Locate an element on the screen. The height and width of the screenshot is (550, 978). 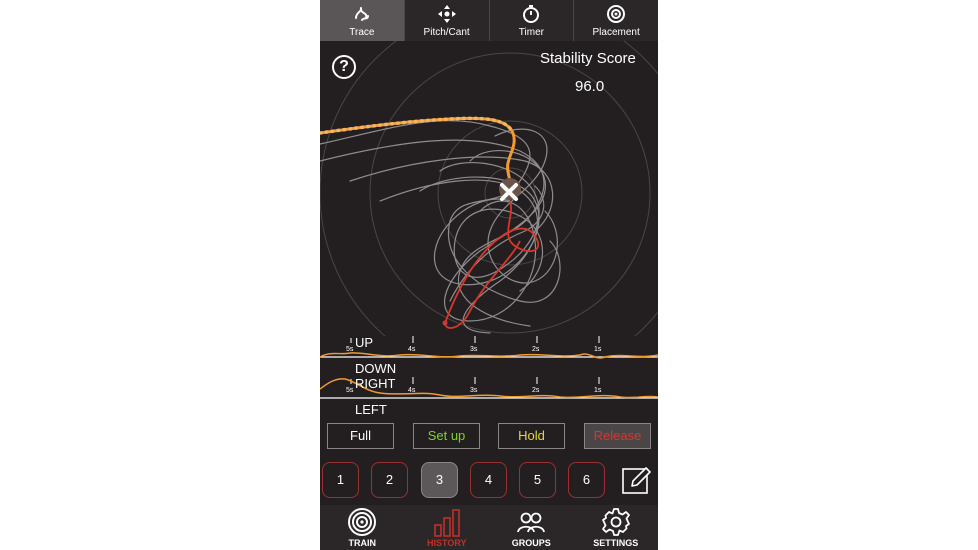
shot-button-2: 2 is located at coordinates (389, 480).